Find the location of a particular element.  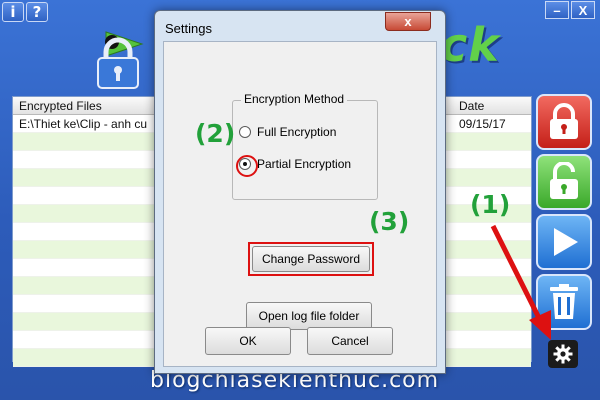

info-button: i is located at coordinates (13, 12).